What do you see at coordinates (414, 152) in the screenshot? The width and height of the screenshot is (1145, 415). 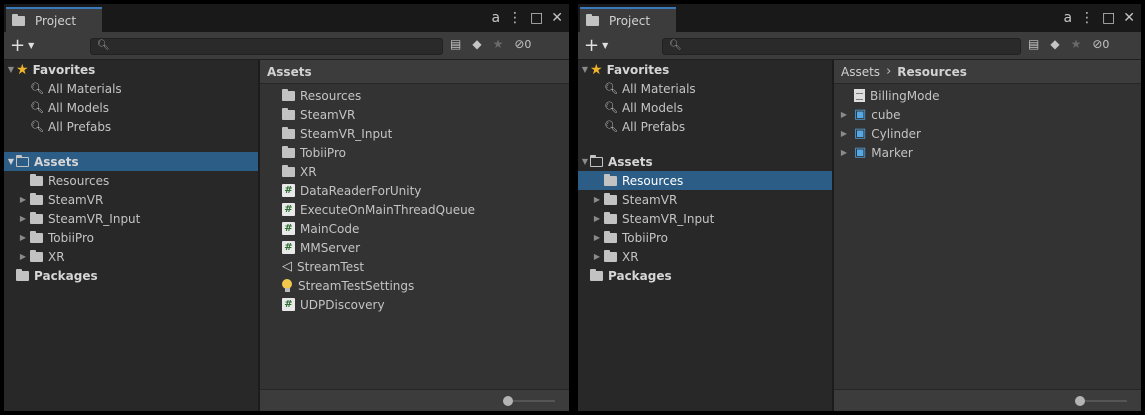 I see `asset-item: TobiiPro` at bounding box center [414, 152].